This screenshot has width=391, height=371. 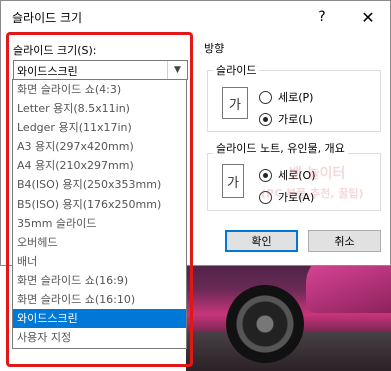 I want to click on size-option: 사용자 지정, so click(x=99, y=337).